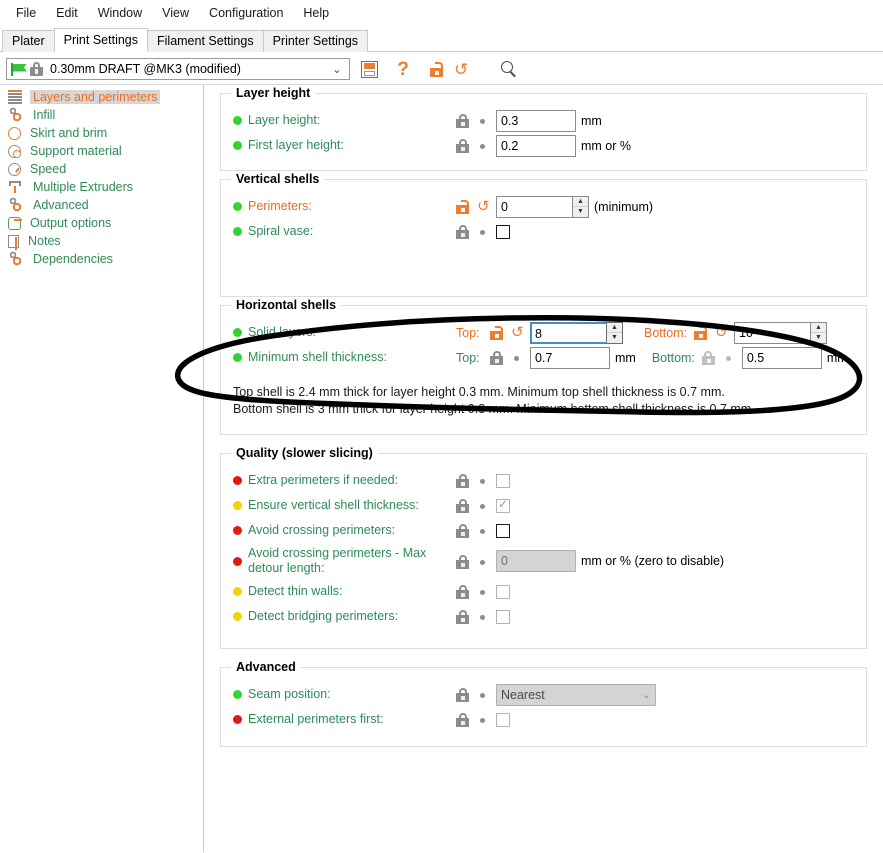  I want to click on first-layer-height-input: 0.2, so click(536, 145).